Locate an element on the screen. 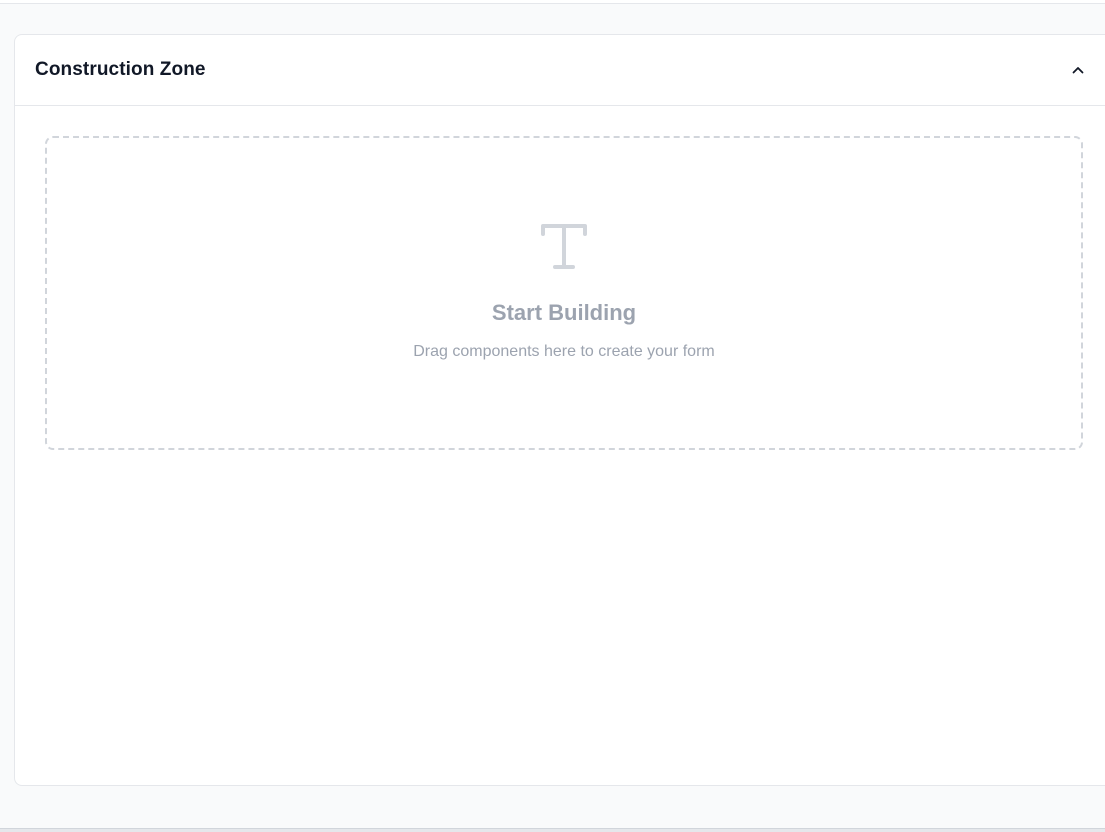 This screenshot has height=832, width=1105. bottom-divider is located at coordinates (552, 830).